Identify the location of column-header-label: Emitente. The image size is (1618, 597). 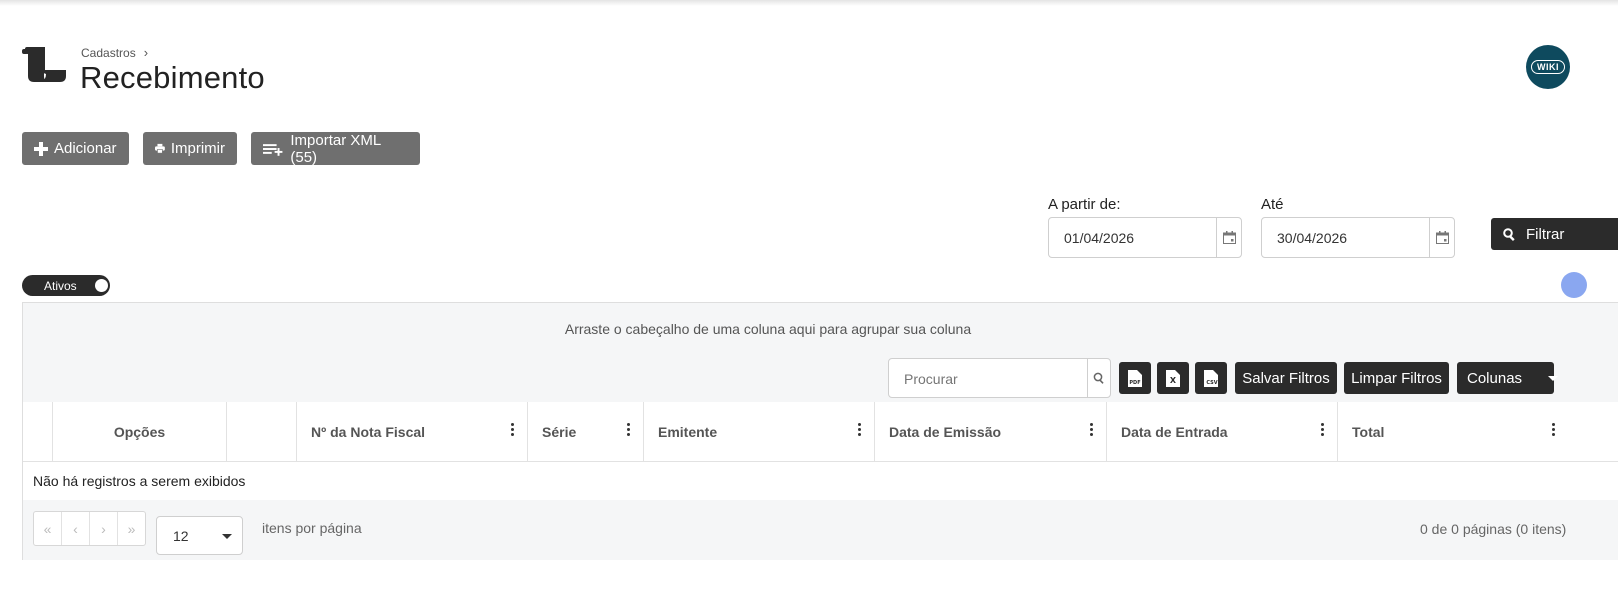
(688, 431).